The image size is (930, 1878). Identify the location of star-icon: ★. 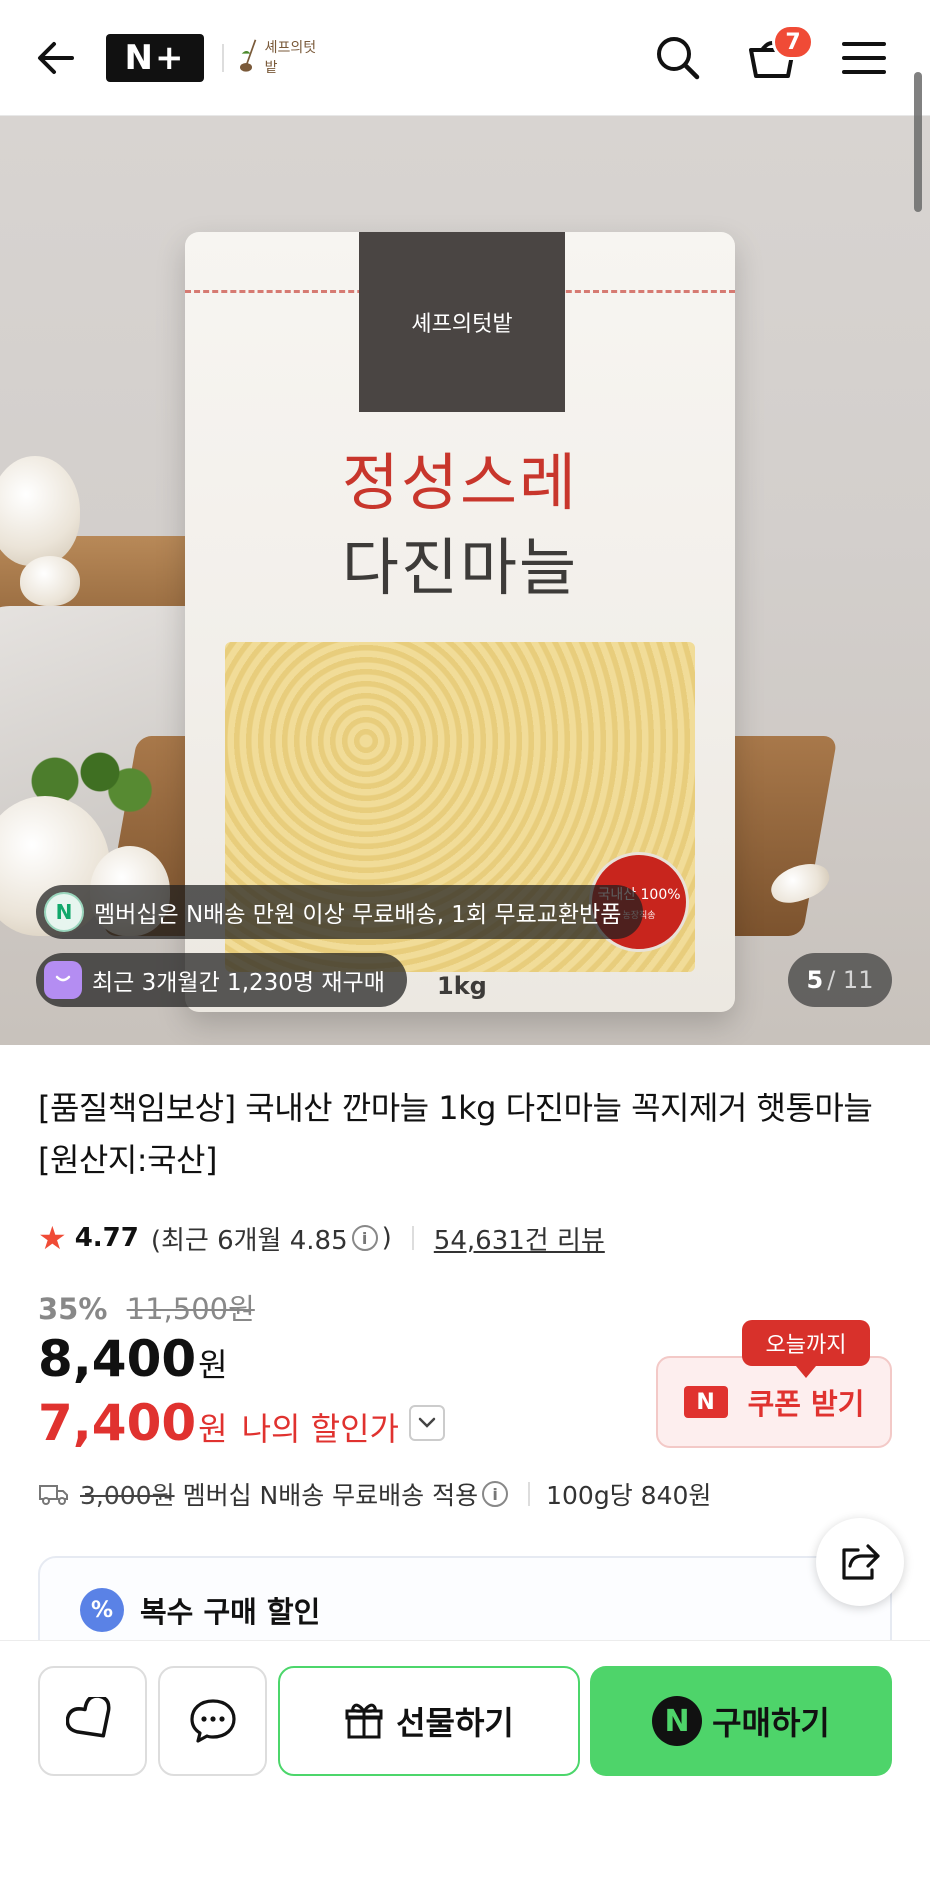
(52, 1238).